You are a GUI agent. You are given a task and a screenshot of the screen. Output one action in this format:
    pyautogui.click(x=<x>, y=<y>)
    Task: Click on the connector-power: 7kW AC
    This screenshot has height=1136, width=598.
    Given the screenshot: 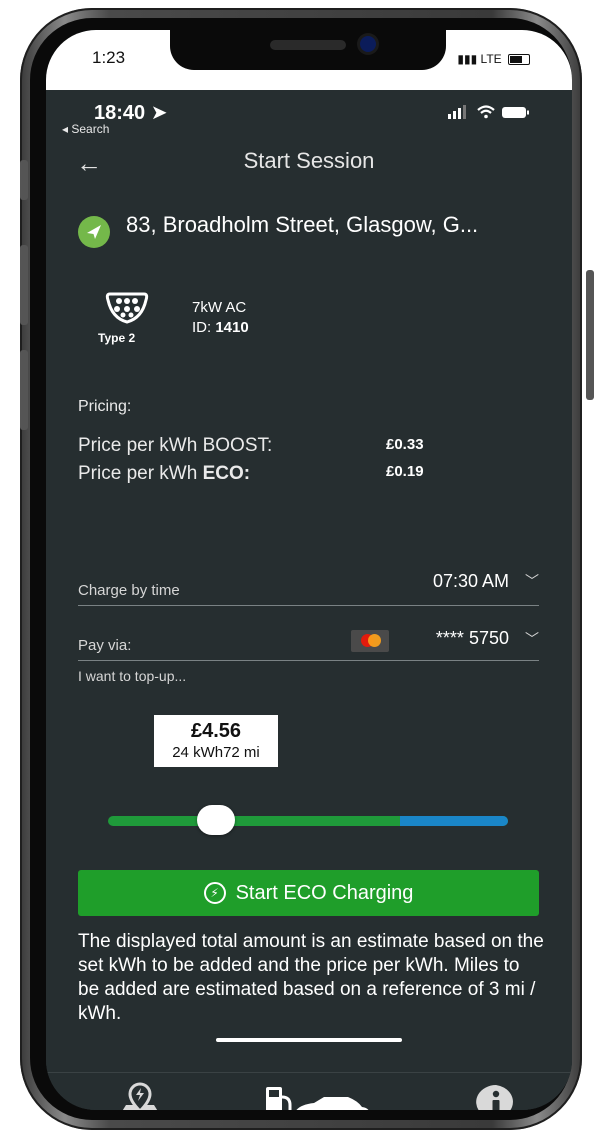 What is the action you would take?
    pyautogui.click(x=219, y=307)
    